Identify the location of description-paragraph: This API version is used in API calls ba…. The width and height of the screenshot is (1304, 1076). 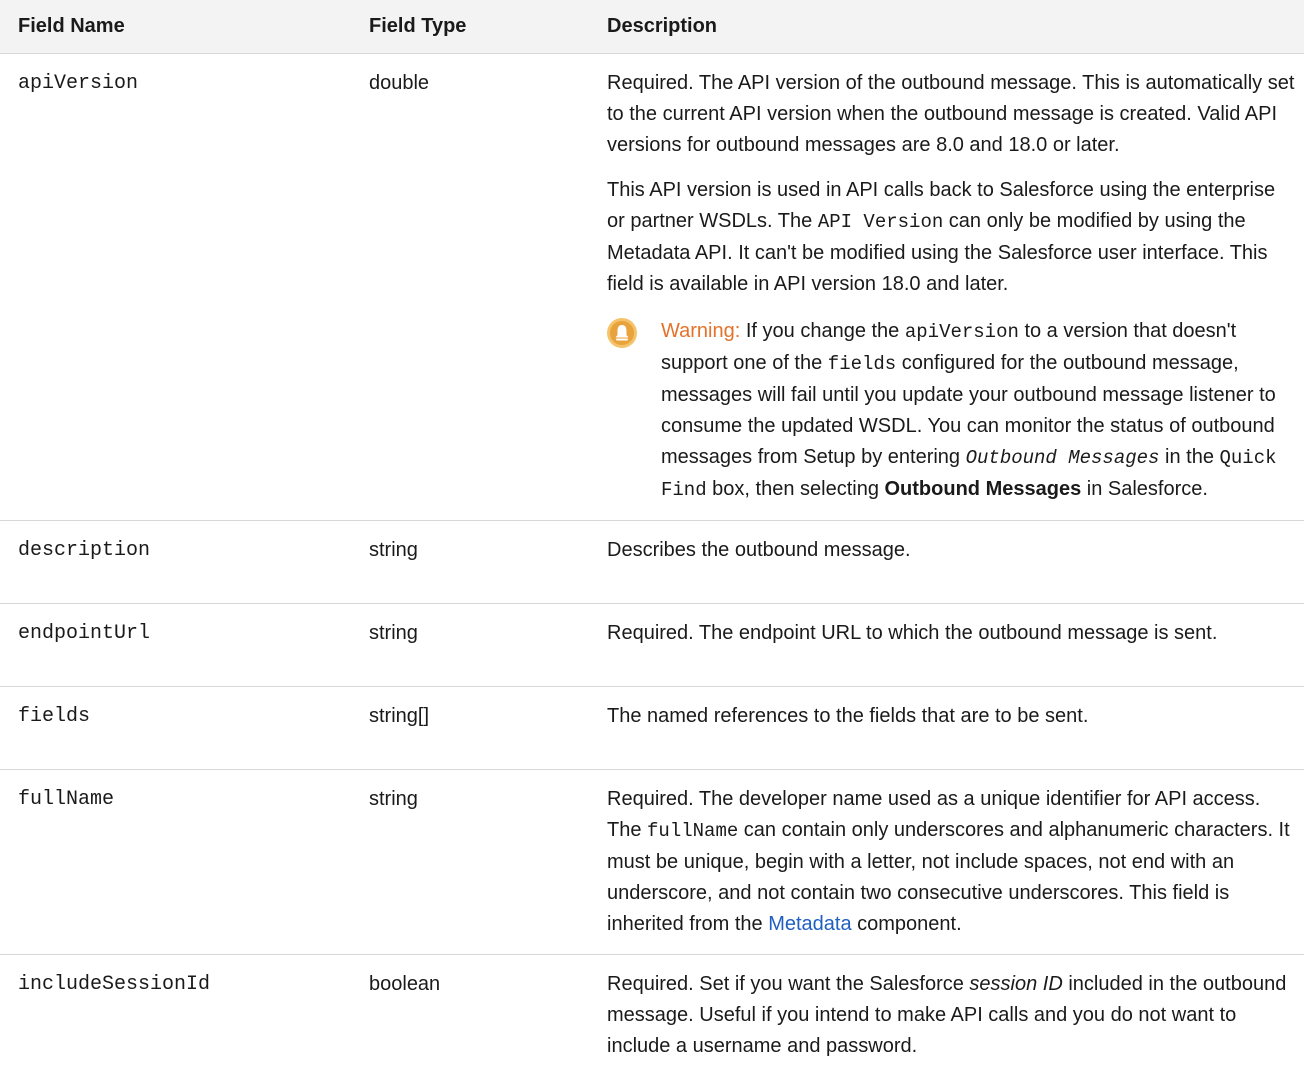
(951, 237).